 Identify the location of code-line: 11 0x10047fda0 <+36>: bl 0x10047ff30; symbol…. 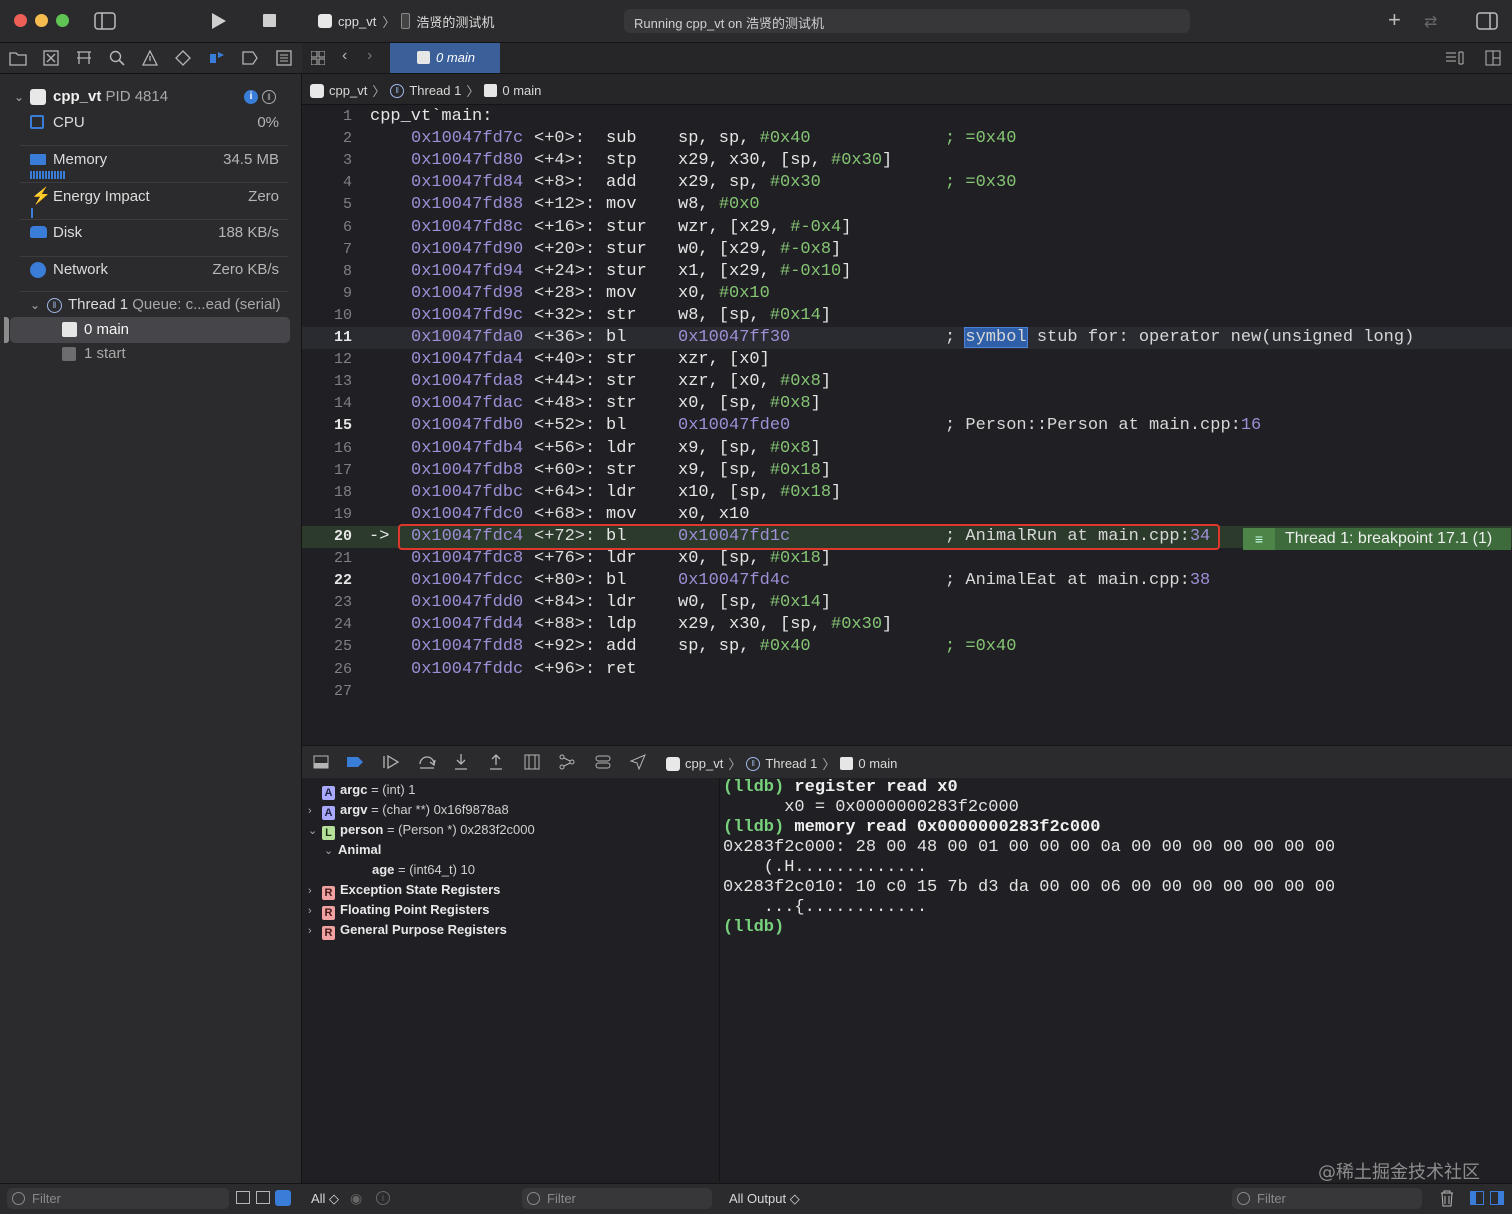
(907, 338).